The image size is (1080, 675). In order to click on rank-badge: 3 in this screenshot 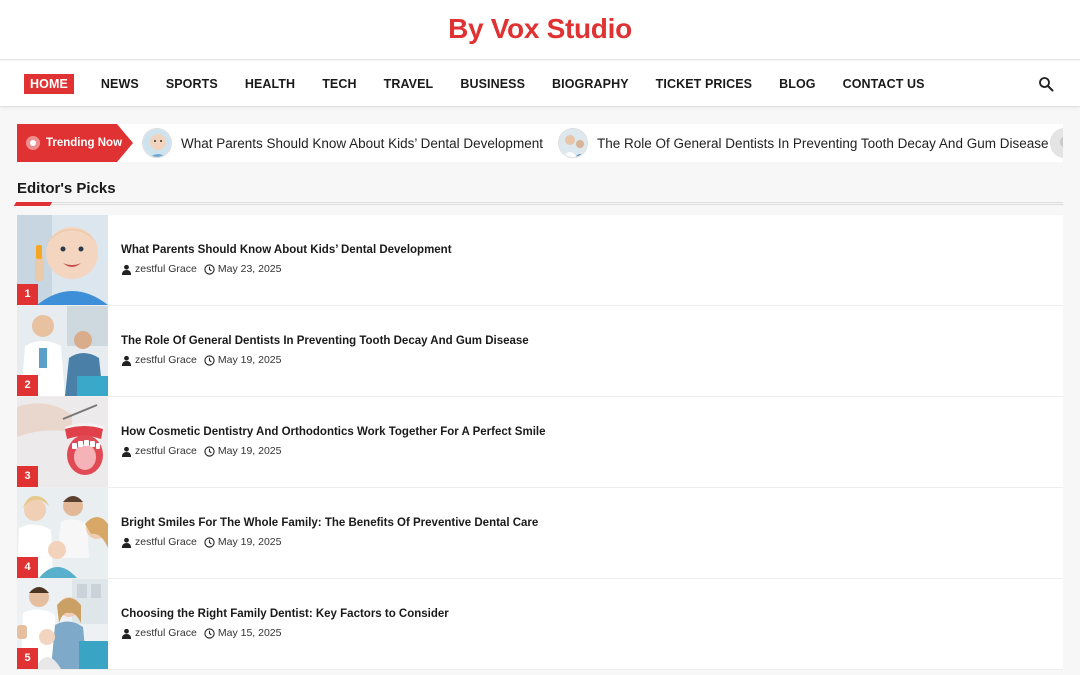, I will do `click(27, 476)`.